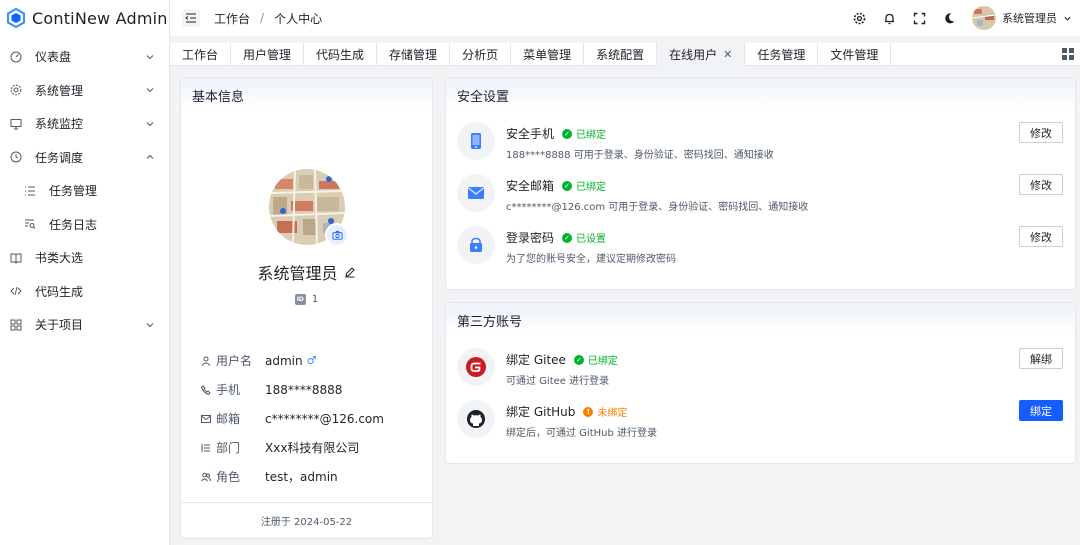 The image size is (1080, 545). I want to click on modify-password-button: 修改, so click(1041, 236).